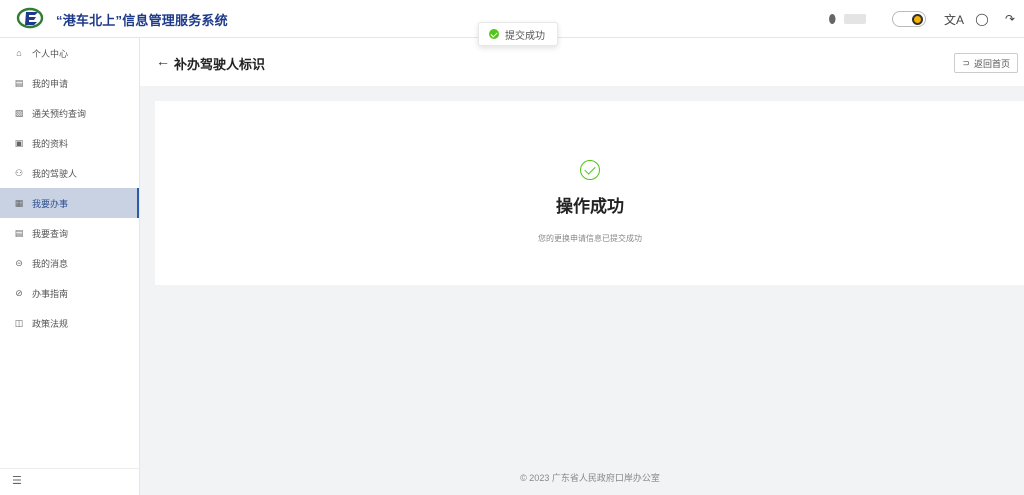  What do you see at coordinates (917, 19) in the screenshot?
I see `toggle-knob` at bounding box center [917, 19].